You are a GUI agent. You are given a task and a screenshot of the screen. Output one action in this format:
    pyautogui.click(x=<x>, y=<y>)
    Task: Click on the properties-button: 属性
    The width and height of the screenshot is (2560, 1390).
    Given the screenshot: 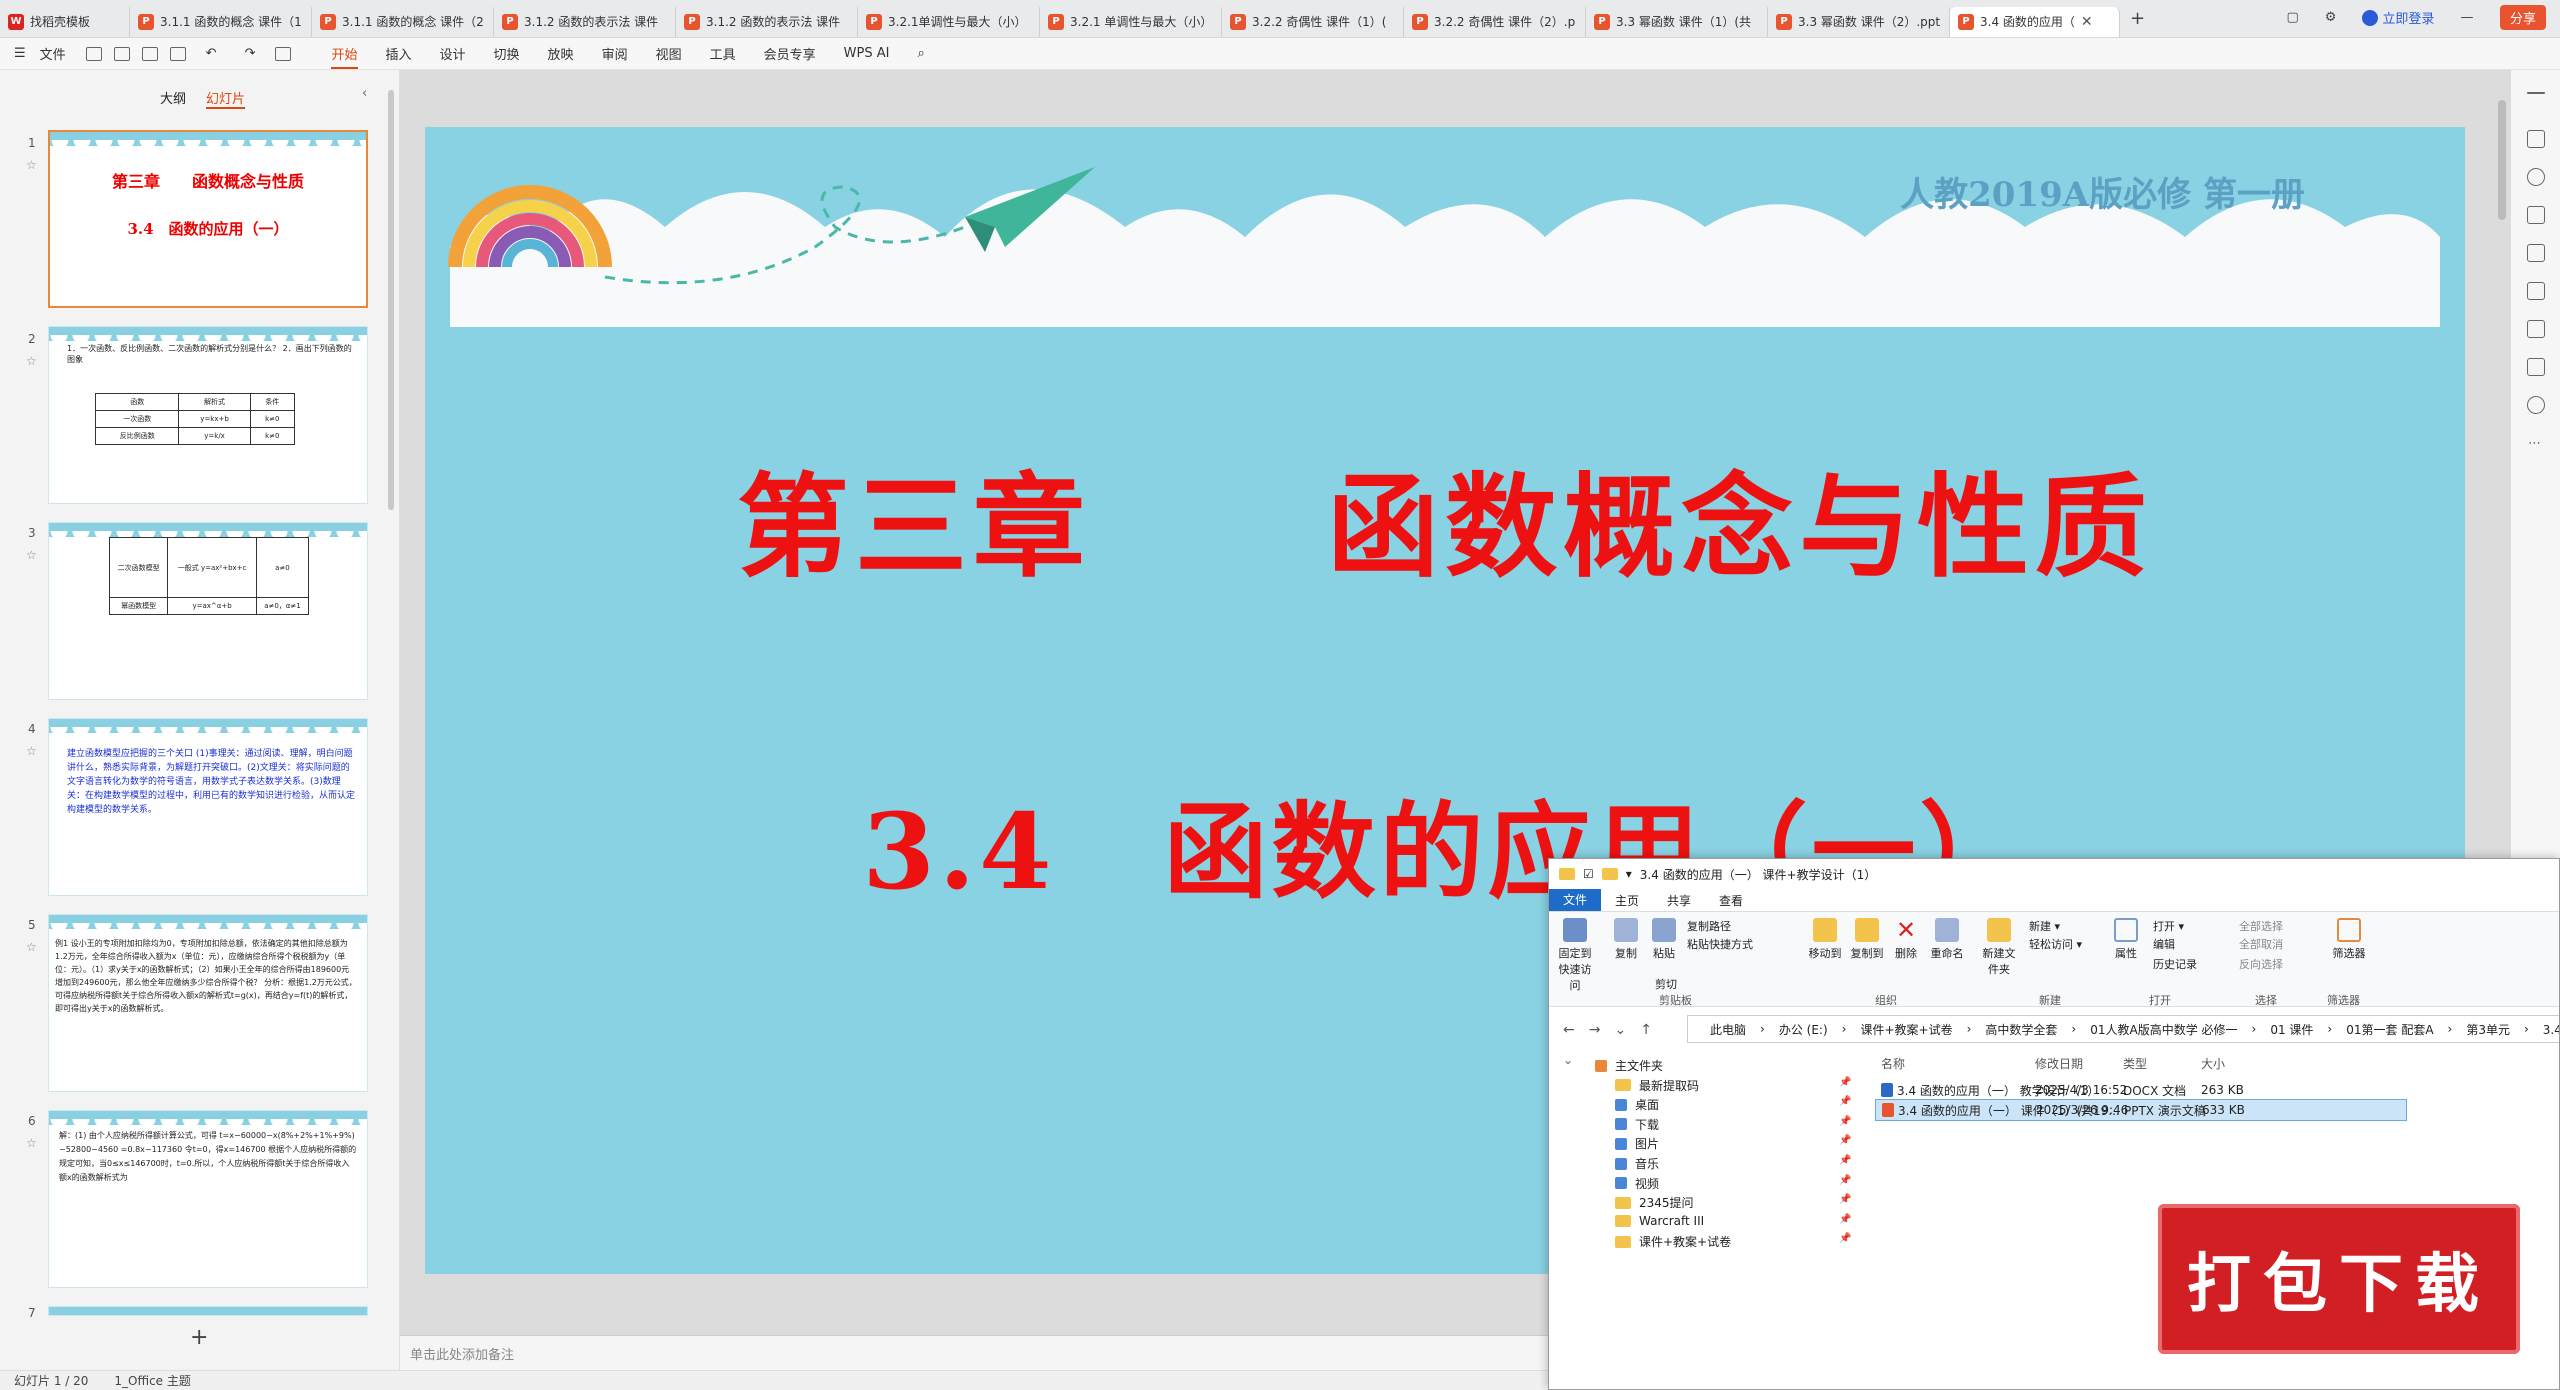 What is the action you would take?
    pyautogui.click(x=2126, y=939)
    